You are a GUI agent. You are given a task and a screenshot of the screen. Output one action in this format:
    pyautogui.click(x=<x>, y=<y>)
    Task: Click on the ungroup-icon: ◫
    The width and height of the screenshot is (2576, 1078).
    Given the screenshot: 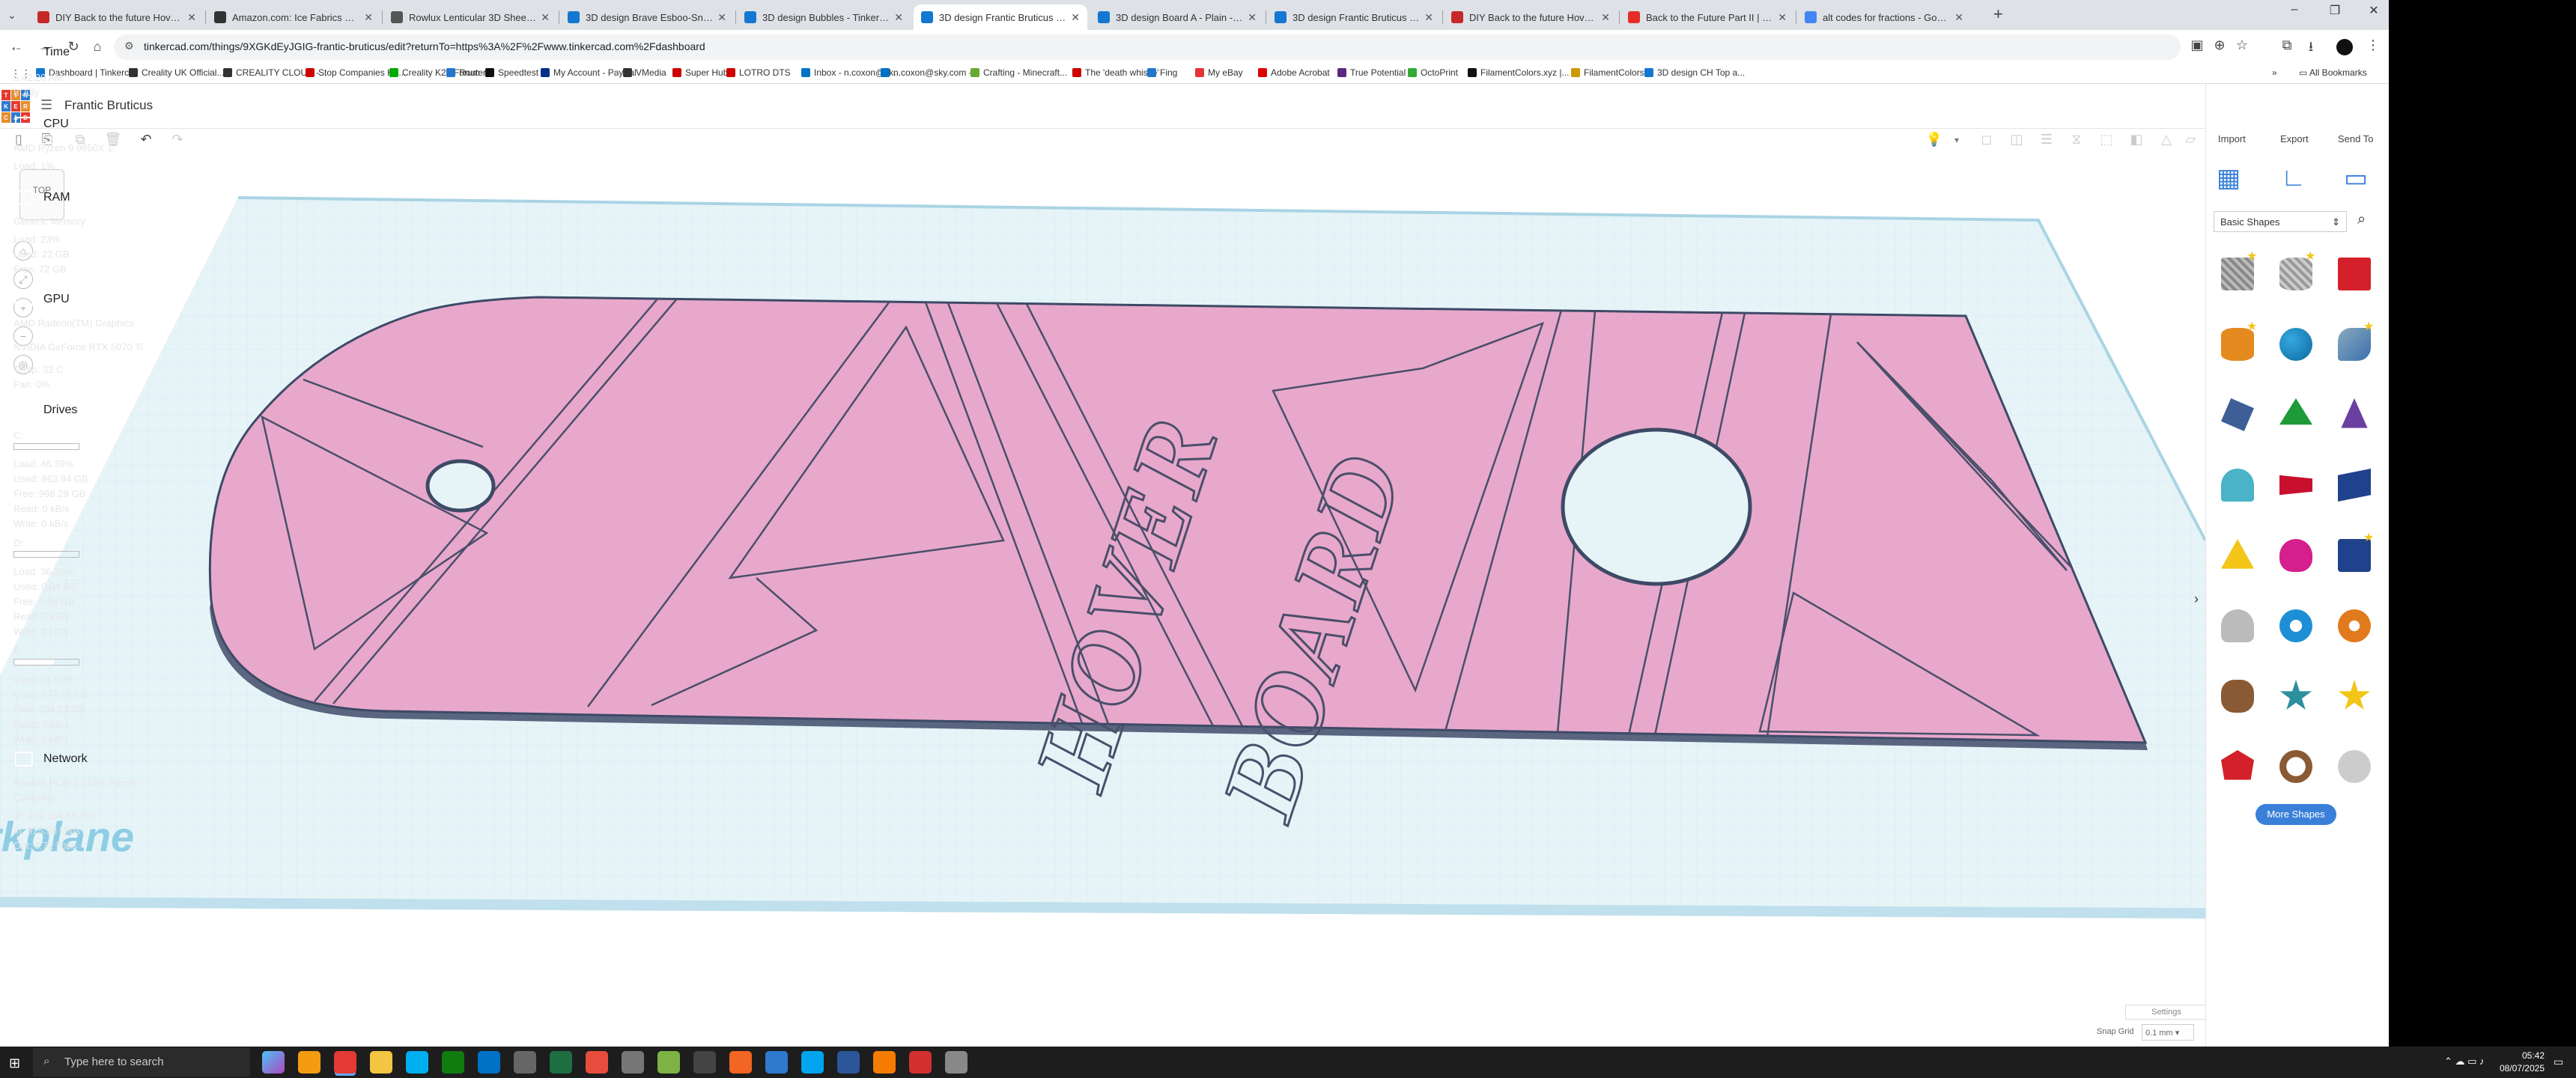 What is the action you would take?
    pyautogui.click(x=2016, y=139)
    